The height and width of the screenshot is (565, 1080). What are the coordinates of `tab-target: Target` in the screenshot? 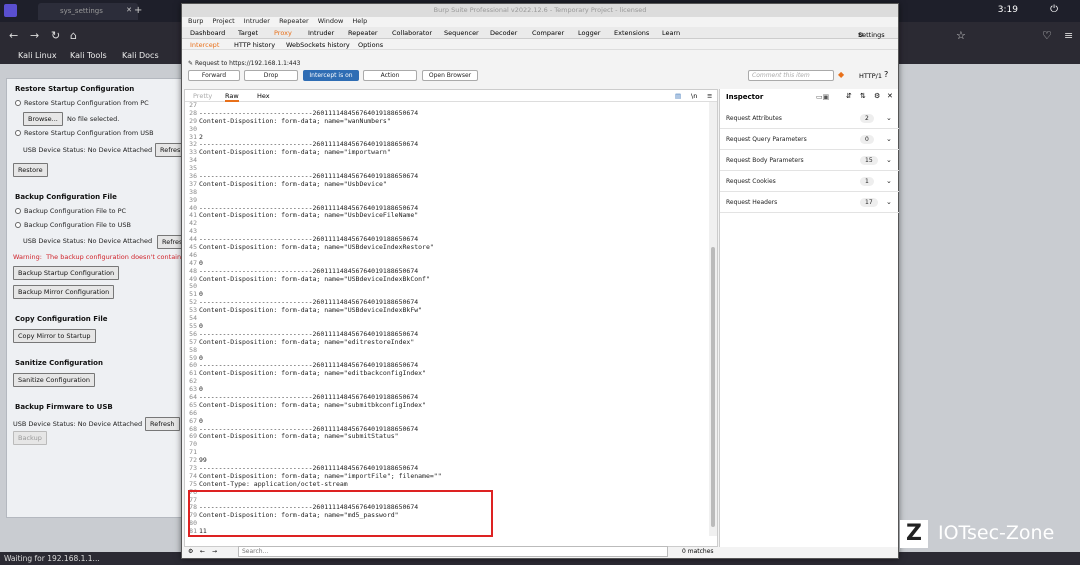 It's located at (248, 33).